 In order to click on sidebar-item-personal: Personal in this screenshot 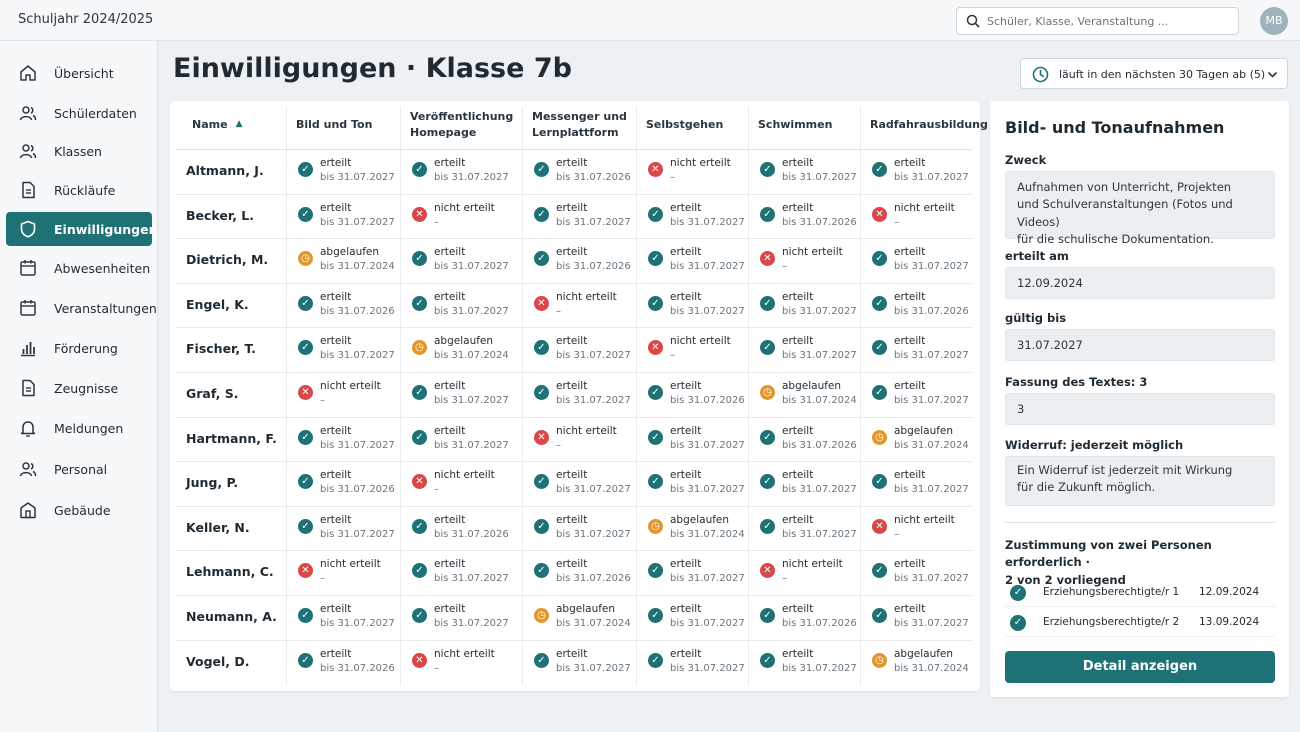, I will do `click(79, 469)`.